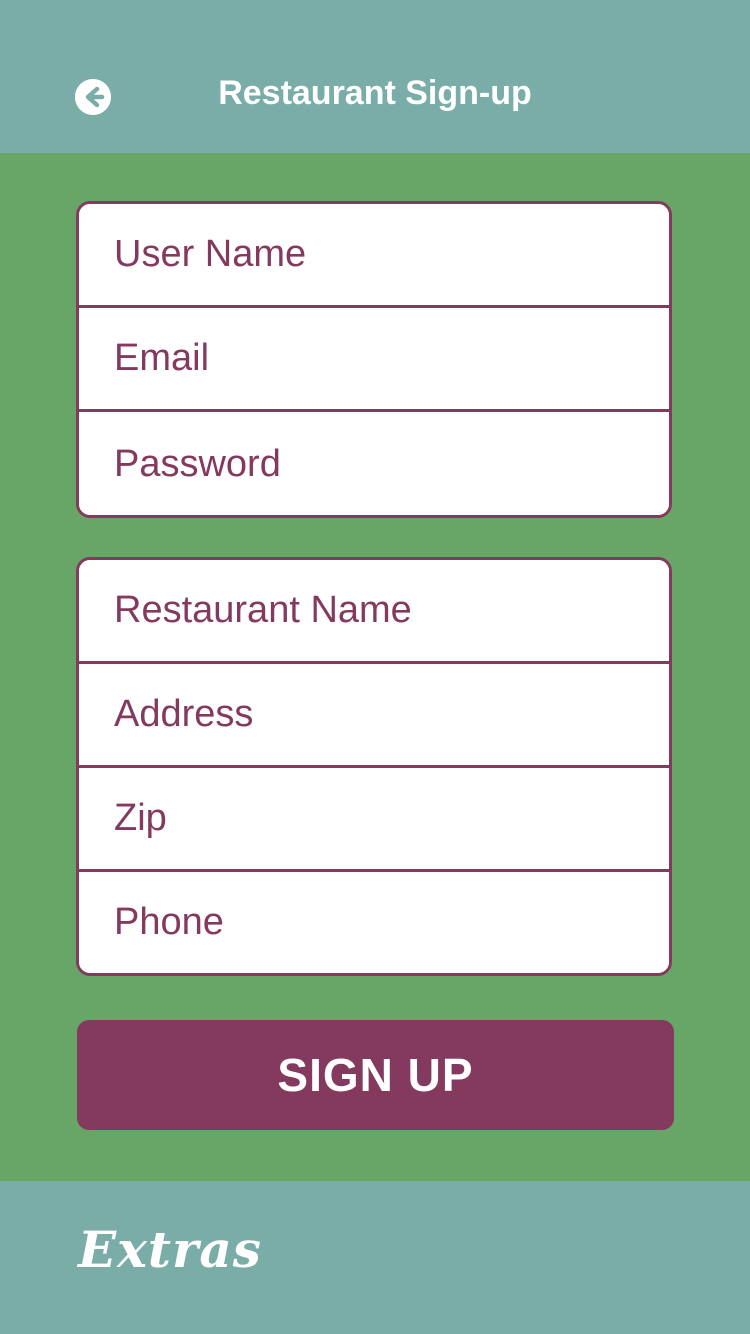 The height and width of the screenshot is (1334, 750). Describe the element at coordinates (375, 93) in the screenshot. I see `page-title: Restaurant Sign-up` at that location.